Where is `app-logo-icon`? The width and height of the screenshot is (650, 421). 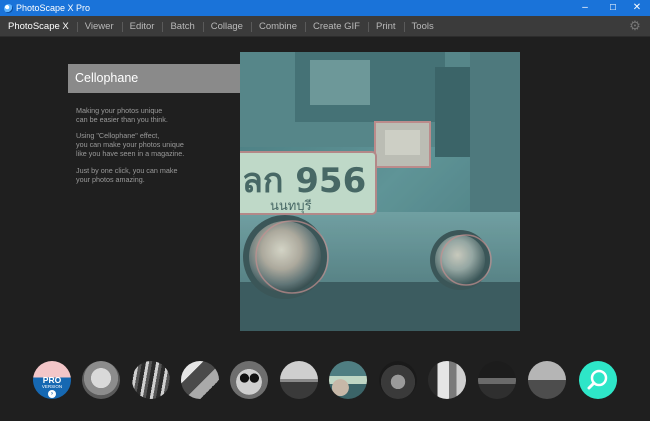 app-logo-icon is located at coordinates (8, 8).